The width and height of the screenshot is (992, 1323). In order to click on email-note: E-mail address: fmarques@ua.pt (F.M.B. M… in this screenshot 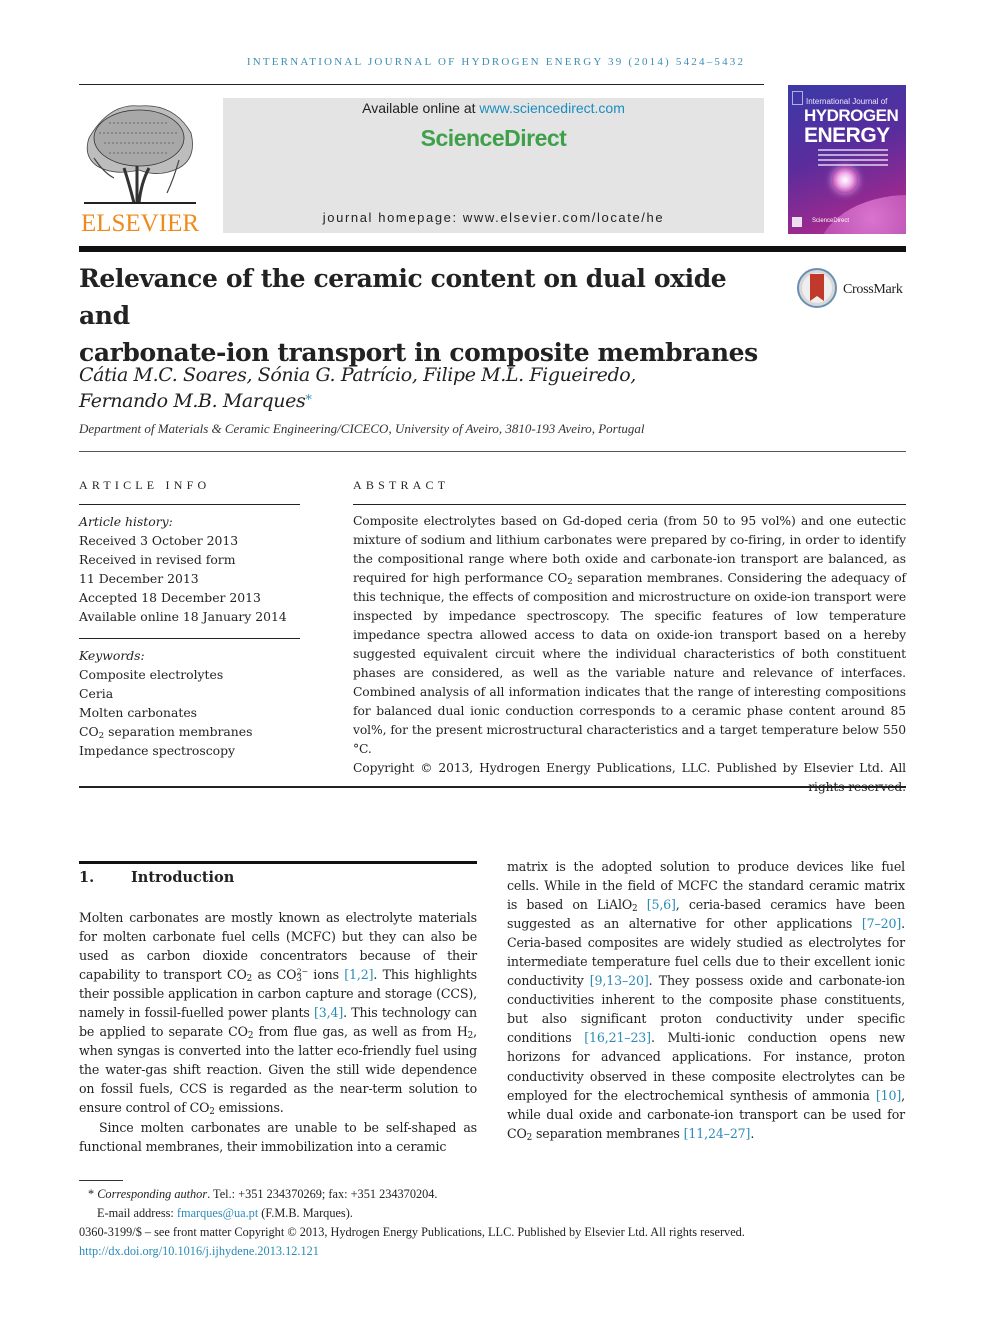, I will do `click(225, 1213)`.